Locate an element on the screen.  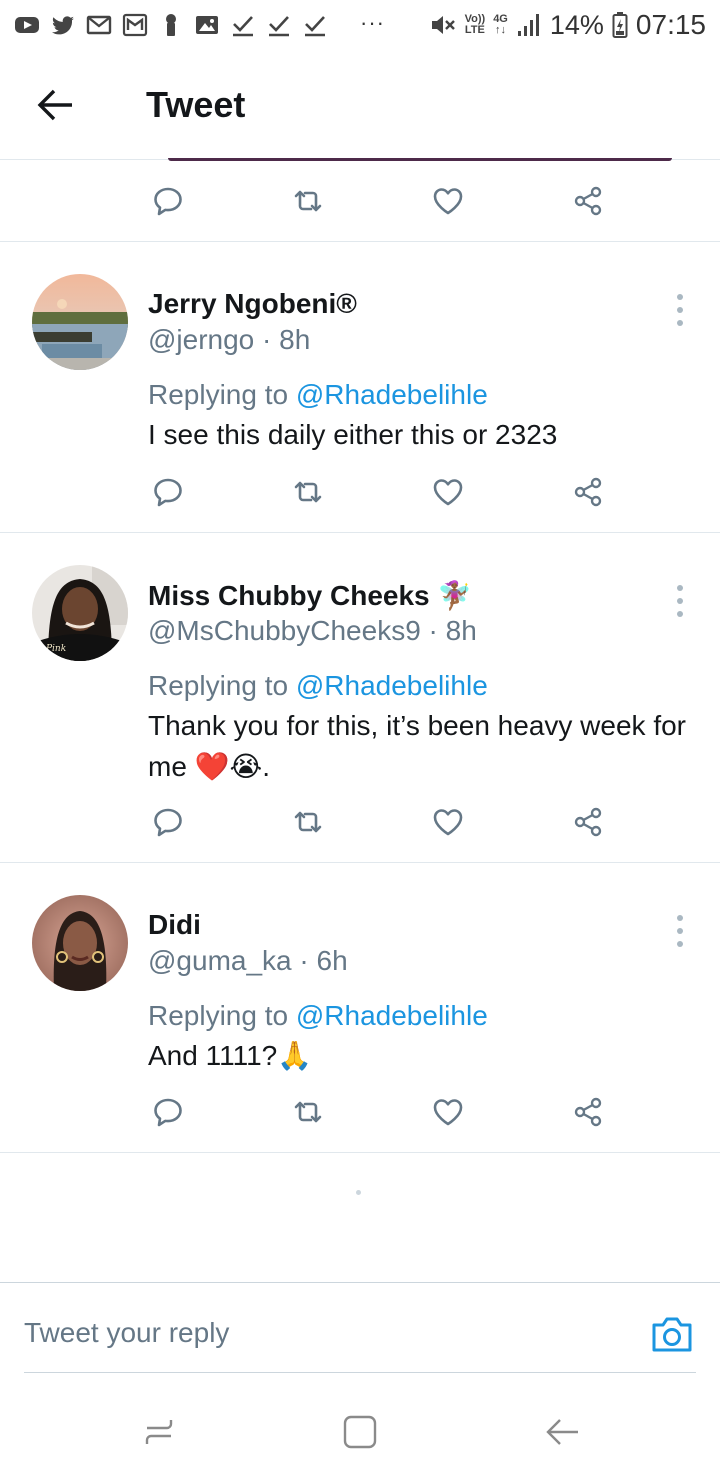
network-type-indicator: 4G ↑↓ is located at coordinates (500, 24).